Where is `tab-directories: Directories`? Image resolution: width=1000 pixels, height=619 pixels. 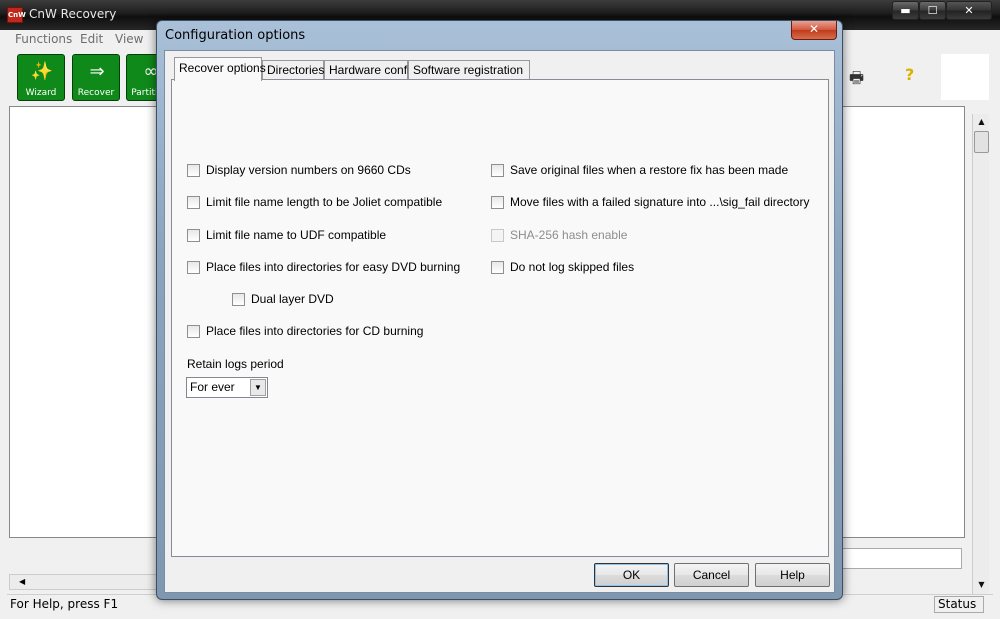
tab-directories: Directories is located at coordinates (293, 70).